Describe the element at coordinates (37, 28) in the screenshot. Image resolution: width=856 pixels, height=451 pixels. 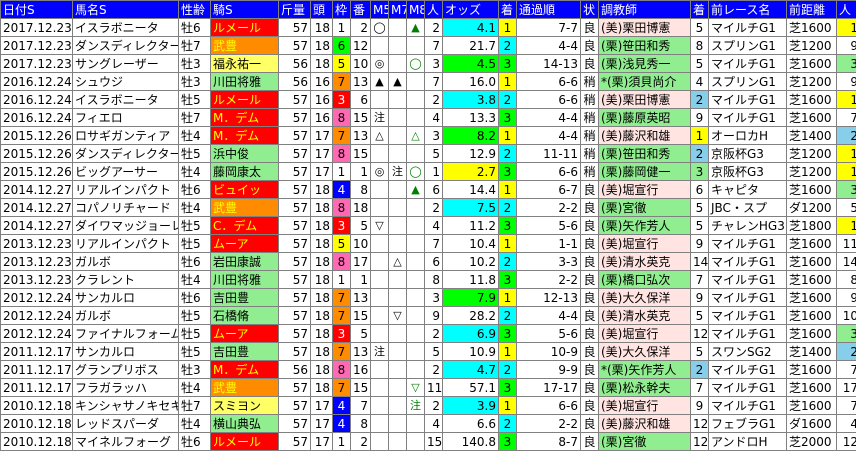
I see `race-date: 2017.12.23` at that location.